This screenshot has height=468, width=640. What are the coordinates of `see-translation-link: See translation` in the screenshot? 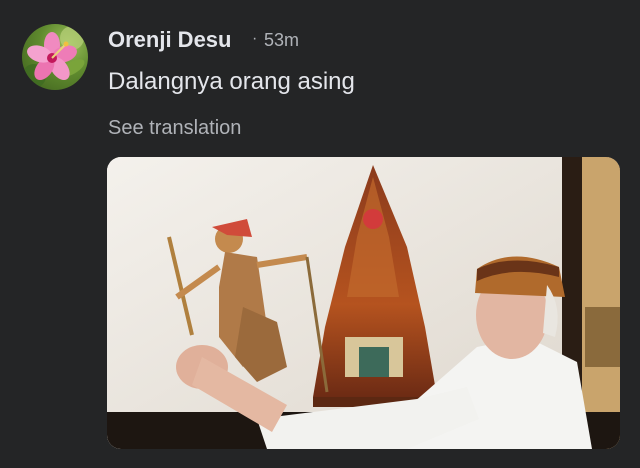 It's located at (174, 128).